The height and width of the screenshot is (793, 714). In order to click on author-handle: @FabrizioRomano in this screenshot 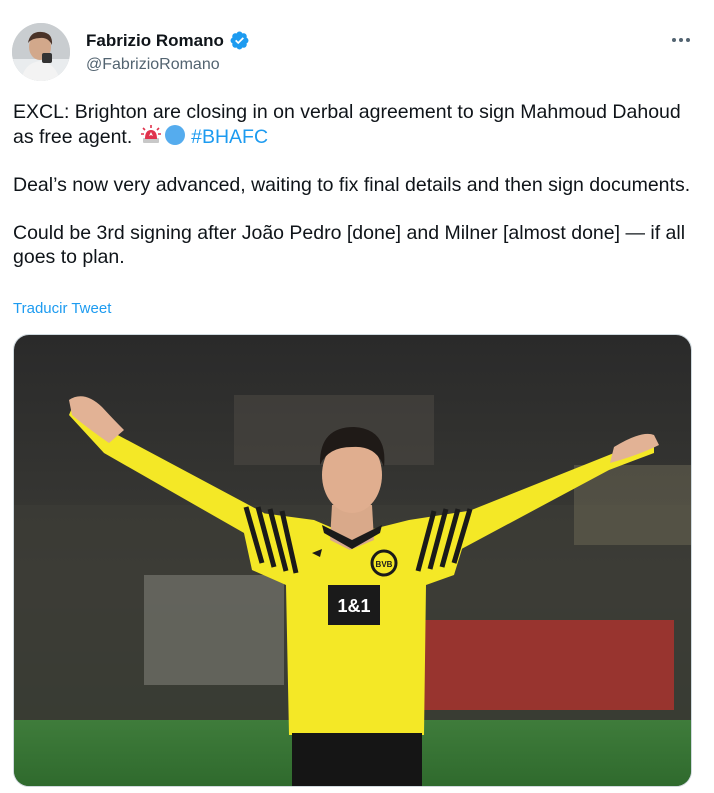, I will do `click(153, 65)`.